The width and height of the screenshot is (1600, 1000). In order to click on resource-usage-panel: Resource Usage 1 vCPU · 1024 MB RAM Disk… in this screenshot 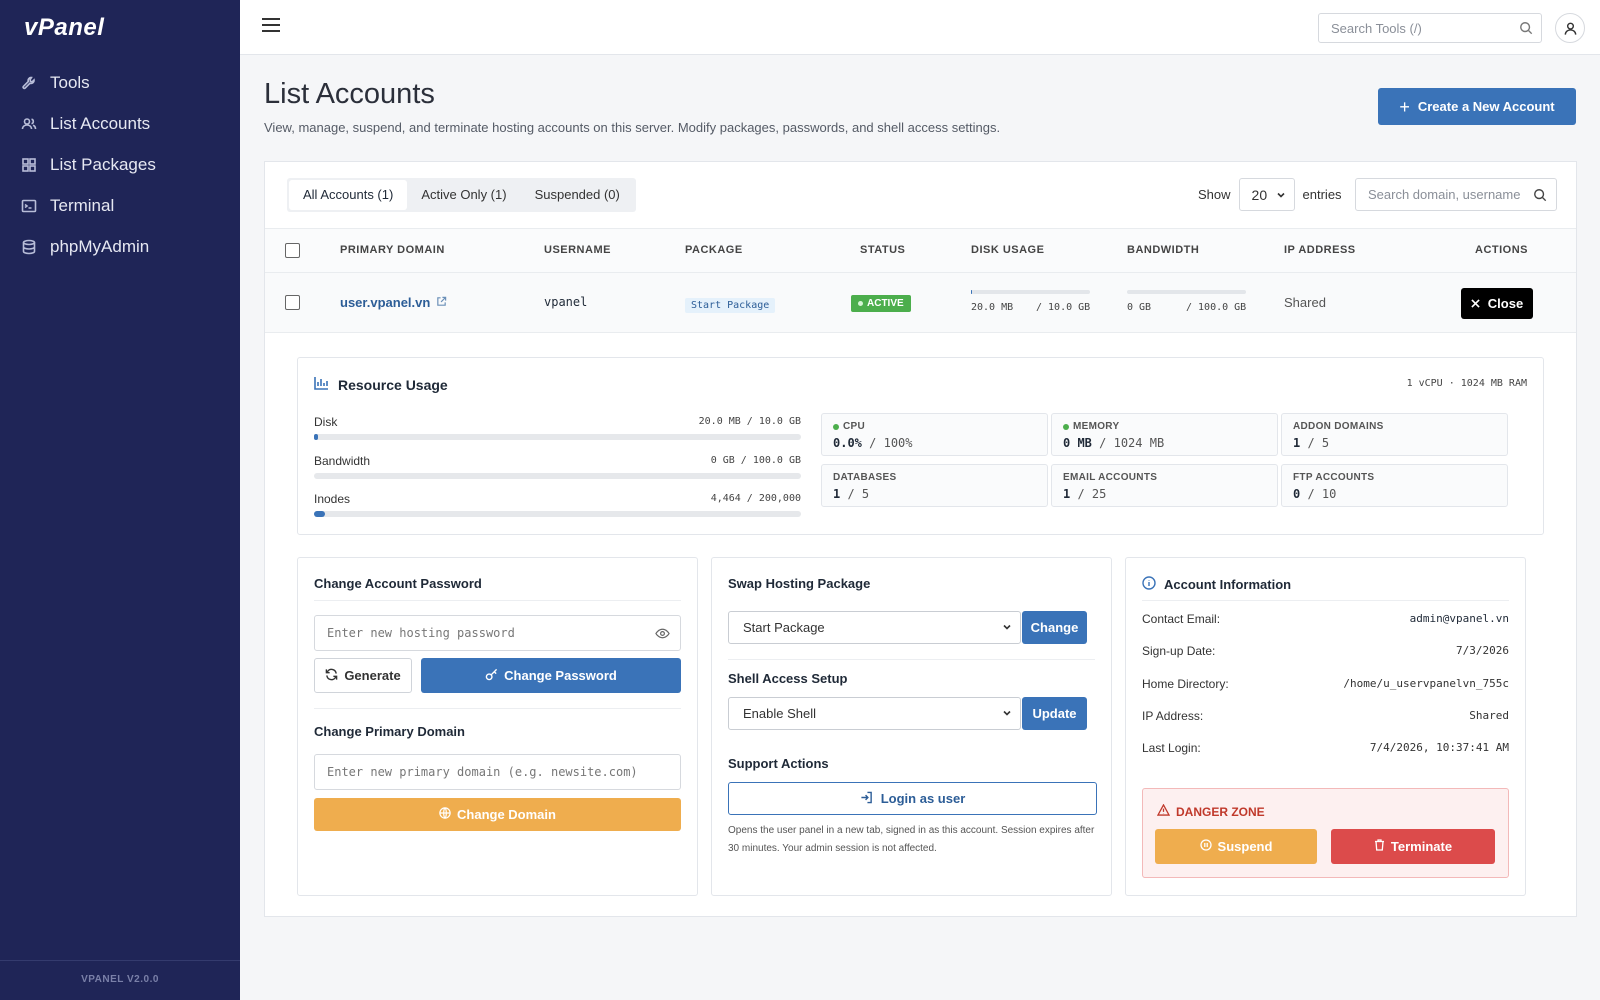, I will do `click(920, 446)`.